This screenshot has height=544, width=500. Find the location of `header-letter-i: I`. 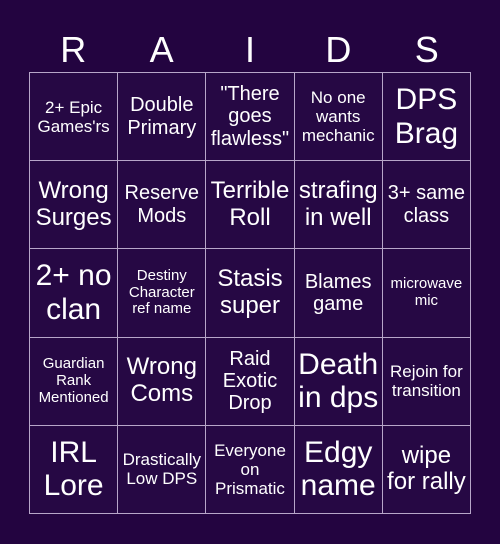

header-letter-i: I is located at coordinates (249, 49).